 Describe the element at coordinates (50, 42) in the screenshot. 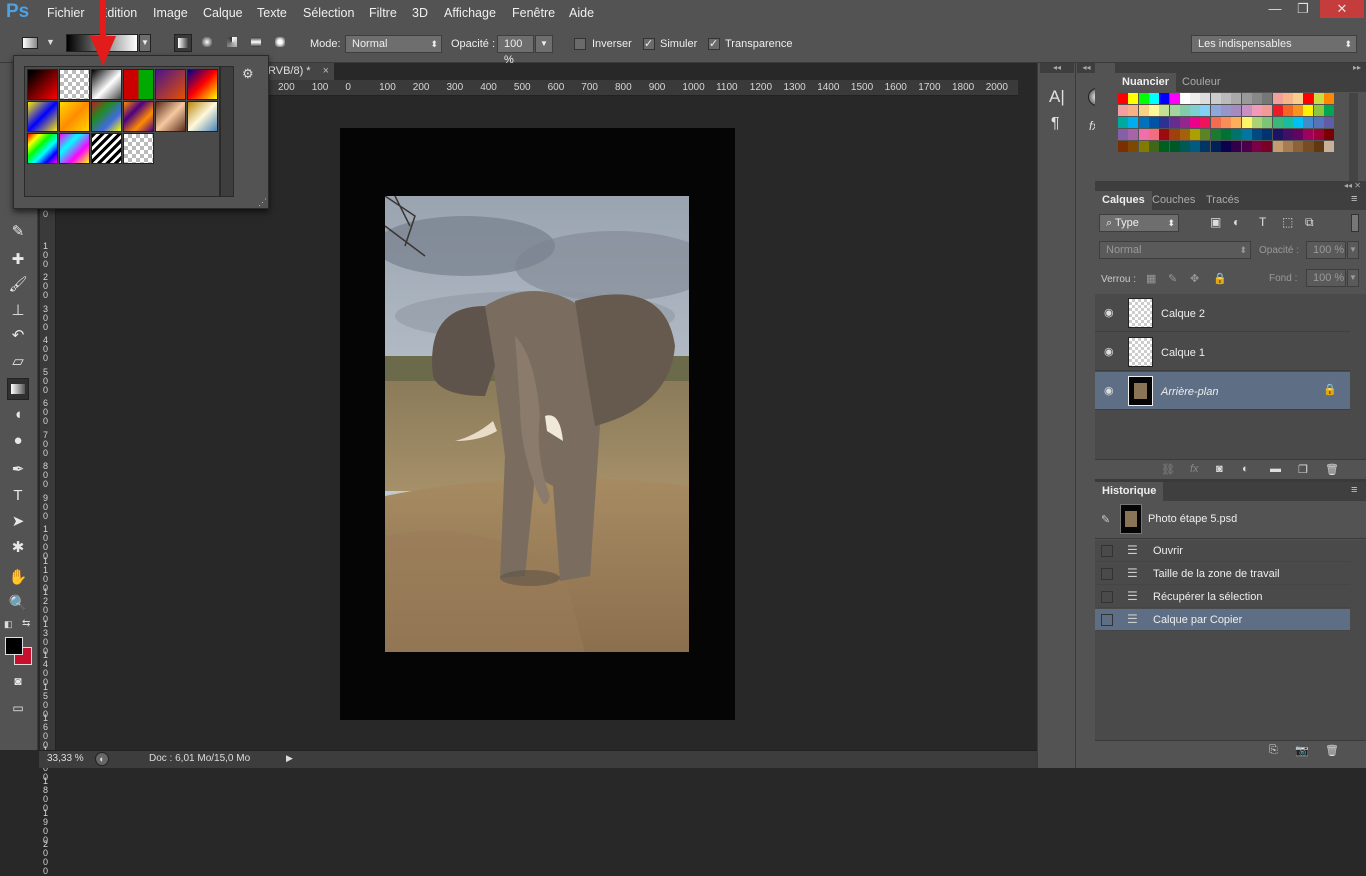

I see `tool-preset-chevron-icon: ▼` at that location.